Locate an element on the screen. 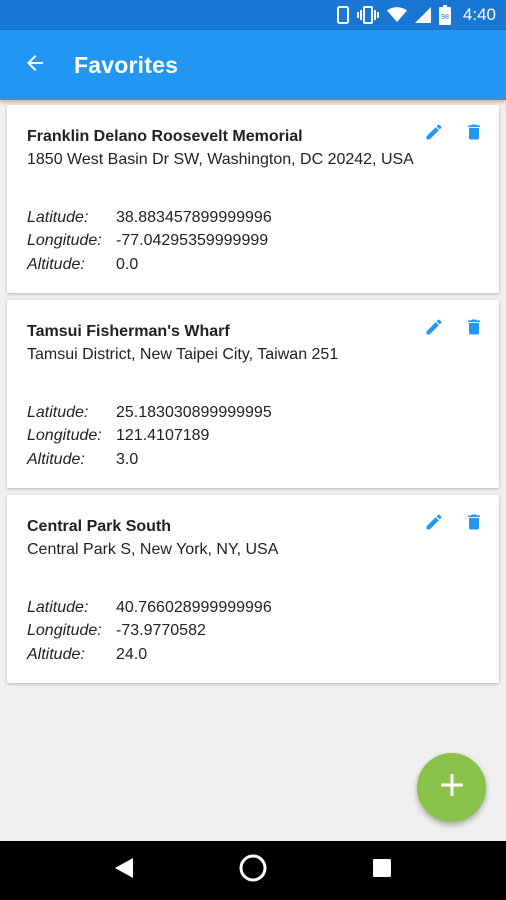 The image size is (506, 900). recents-square-icon is located at coordinates (381, 870).